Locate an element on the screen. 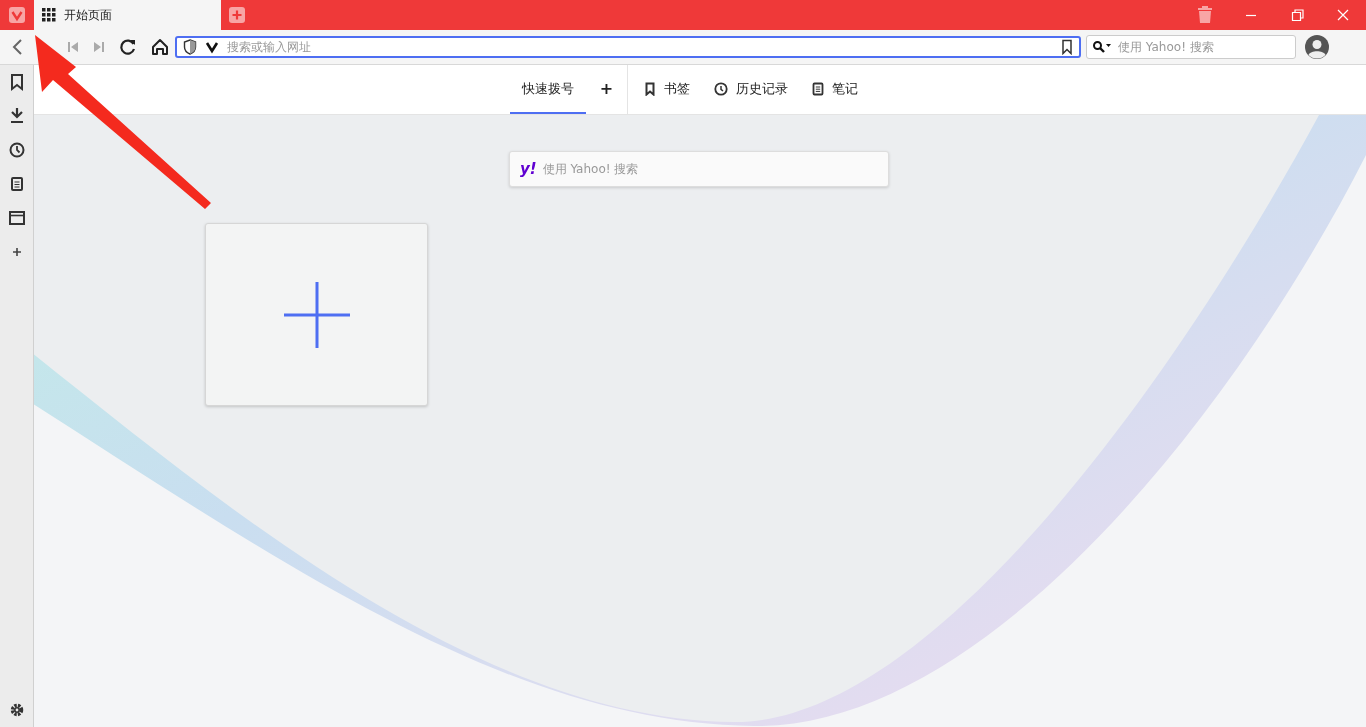 This screenshot has width=1366, height=727. yahoo-logo: y! is located at coordinates (528, 169).